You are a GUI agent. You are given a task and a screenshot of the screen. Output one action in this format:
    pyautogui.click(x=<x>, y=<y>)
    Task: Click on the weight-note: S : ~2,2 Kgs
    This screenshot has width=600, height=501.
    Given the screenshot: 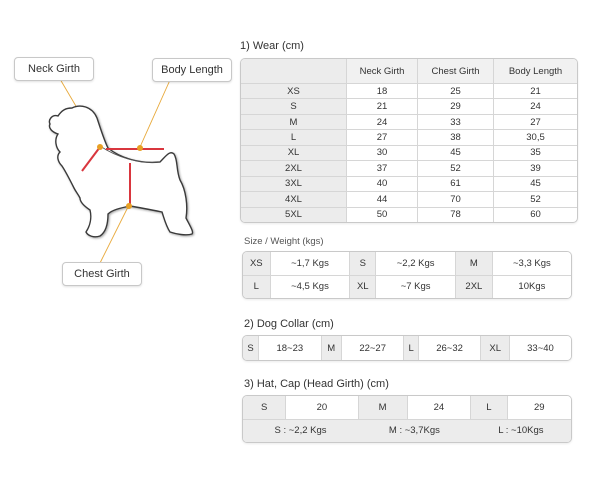 What is the action you would take?
    pyautogui.click(x=301, y=430)
    